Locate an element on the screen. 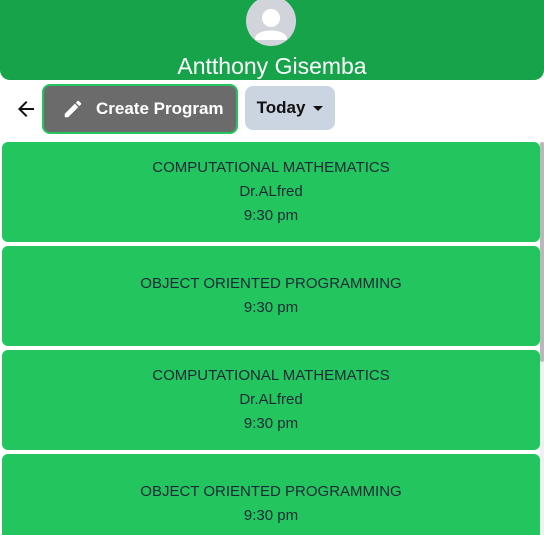 The width and height of the screenshot is (544, 535). pencil-icon is located at coordinates (73, 109).